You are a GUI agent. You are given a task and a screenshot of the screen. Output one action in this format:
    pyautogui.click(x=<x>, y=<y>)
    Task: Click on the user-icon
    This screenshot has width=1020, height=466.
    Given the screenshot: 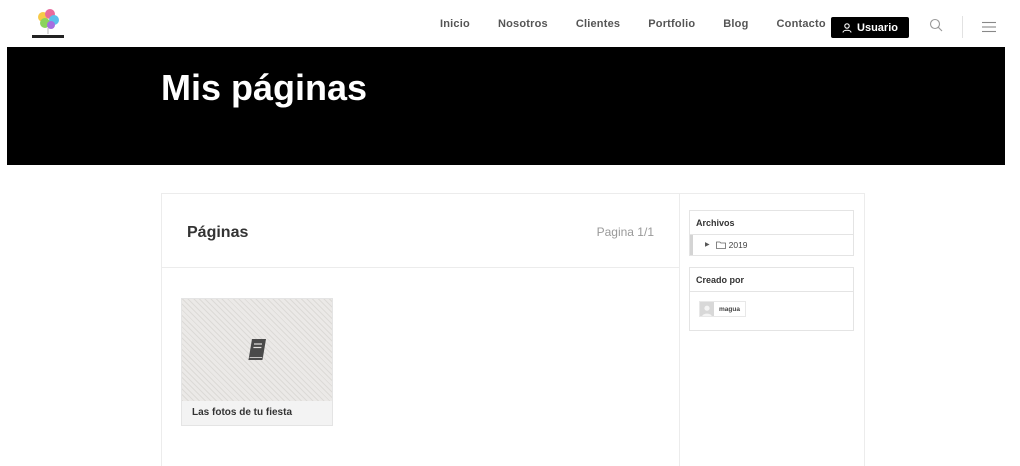 What is the action you would take?
    pyautogui.click(x=847, y=27)
    